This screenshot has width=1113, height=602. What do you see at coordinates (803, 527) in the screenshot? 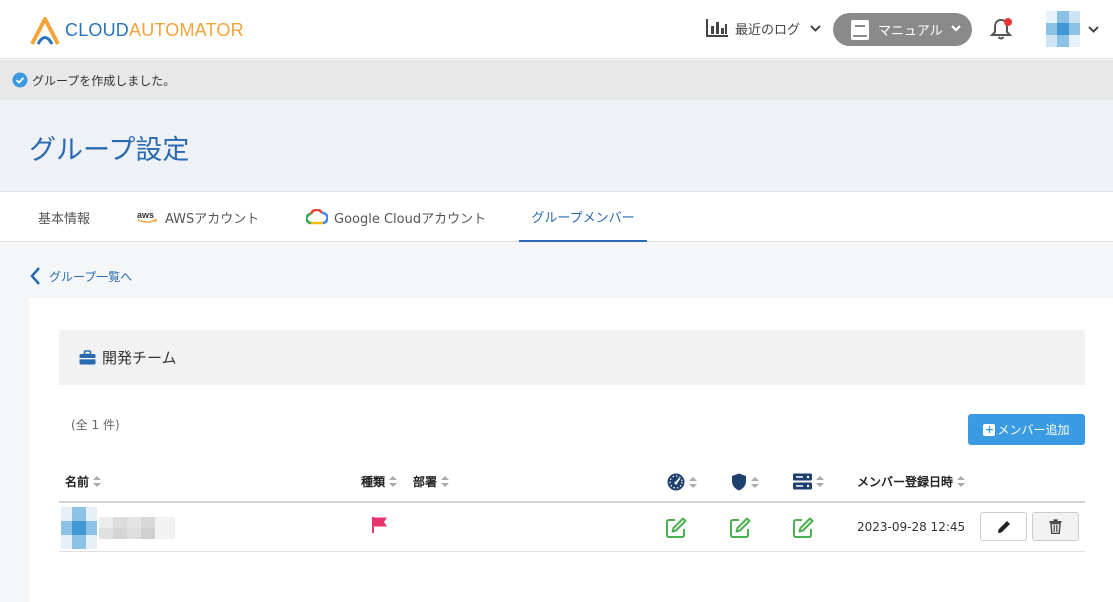
I see `edit-resource-permission-icon` at bounding box center [803, 527].